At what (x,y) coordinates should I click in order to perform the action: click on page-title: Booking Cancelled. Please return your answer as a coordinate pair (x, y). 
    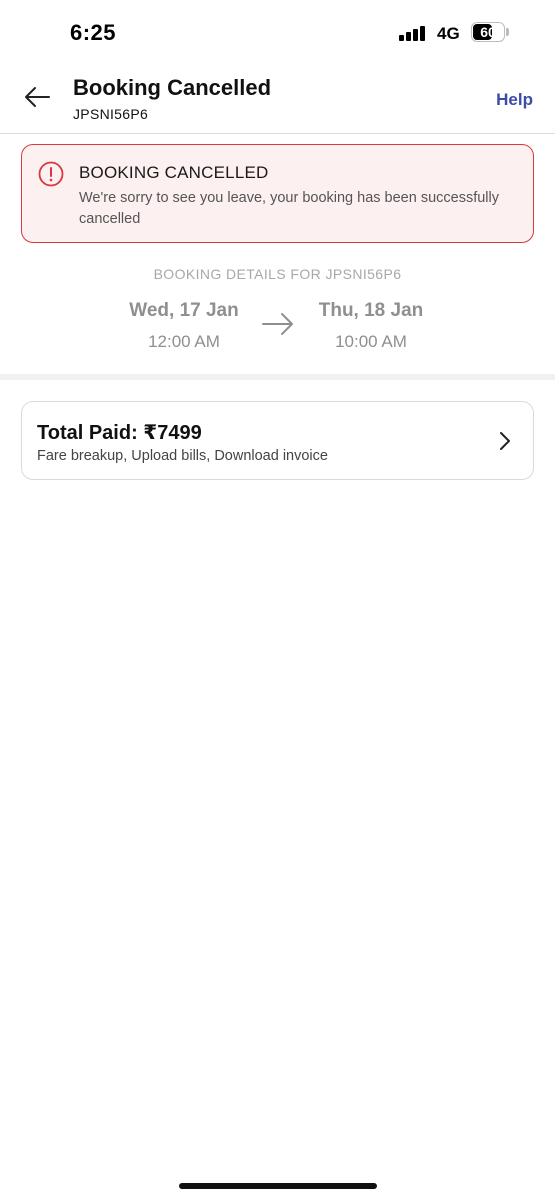
    Looking at the image, I should click on (172, 87).